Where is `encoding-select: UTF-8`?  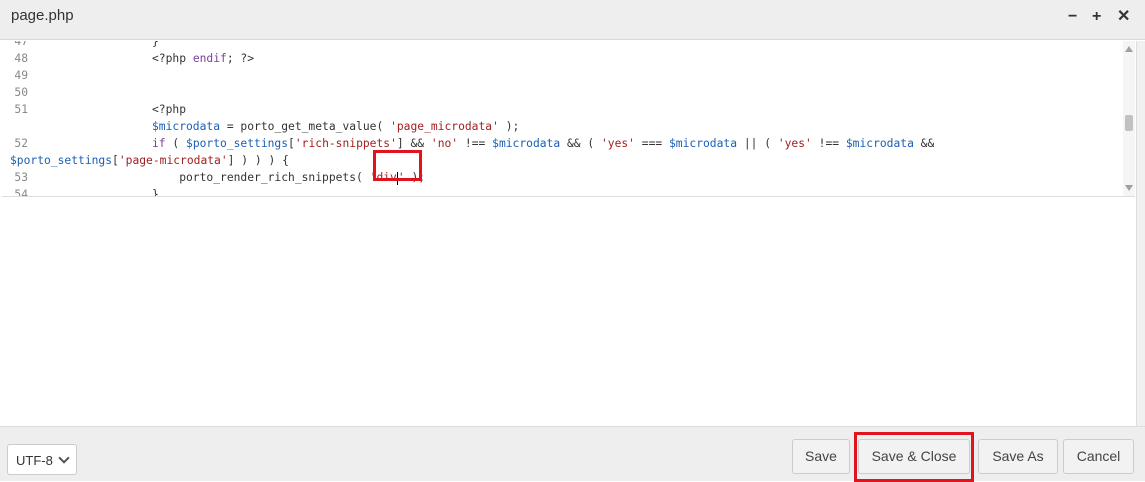
encoding-select: UTF-8 is located at coordinates (42, 459).